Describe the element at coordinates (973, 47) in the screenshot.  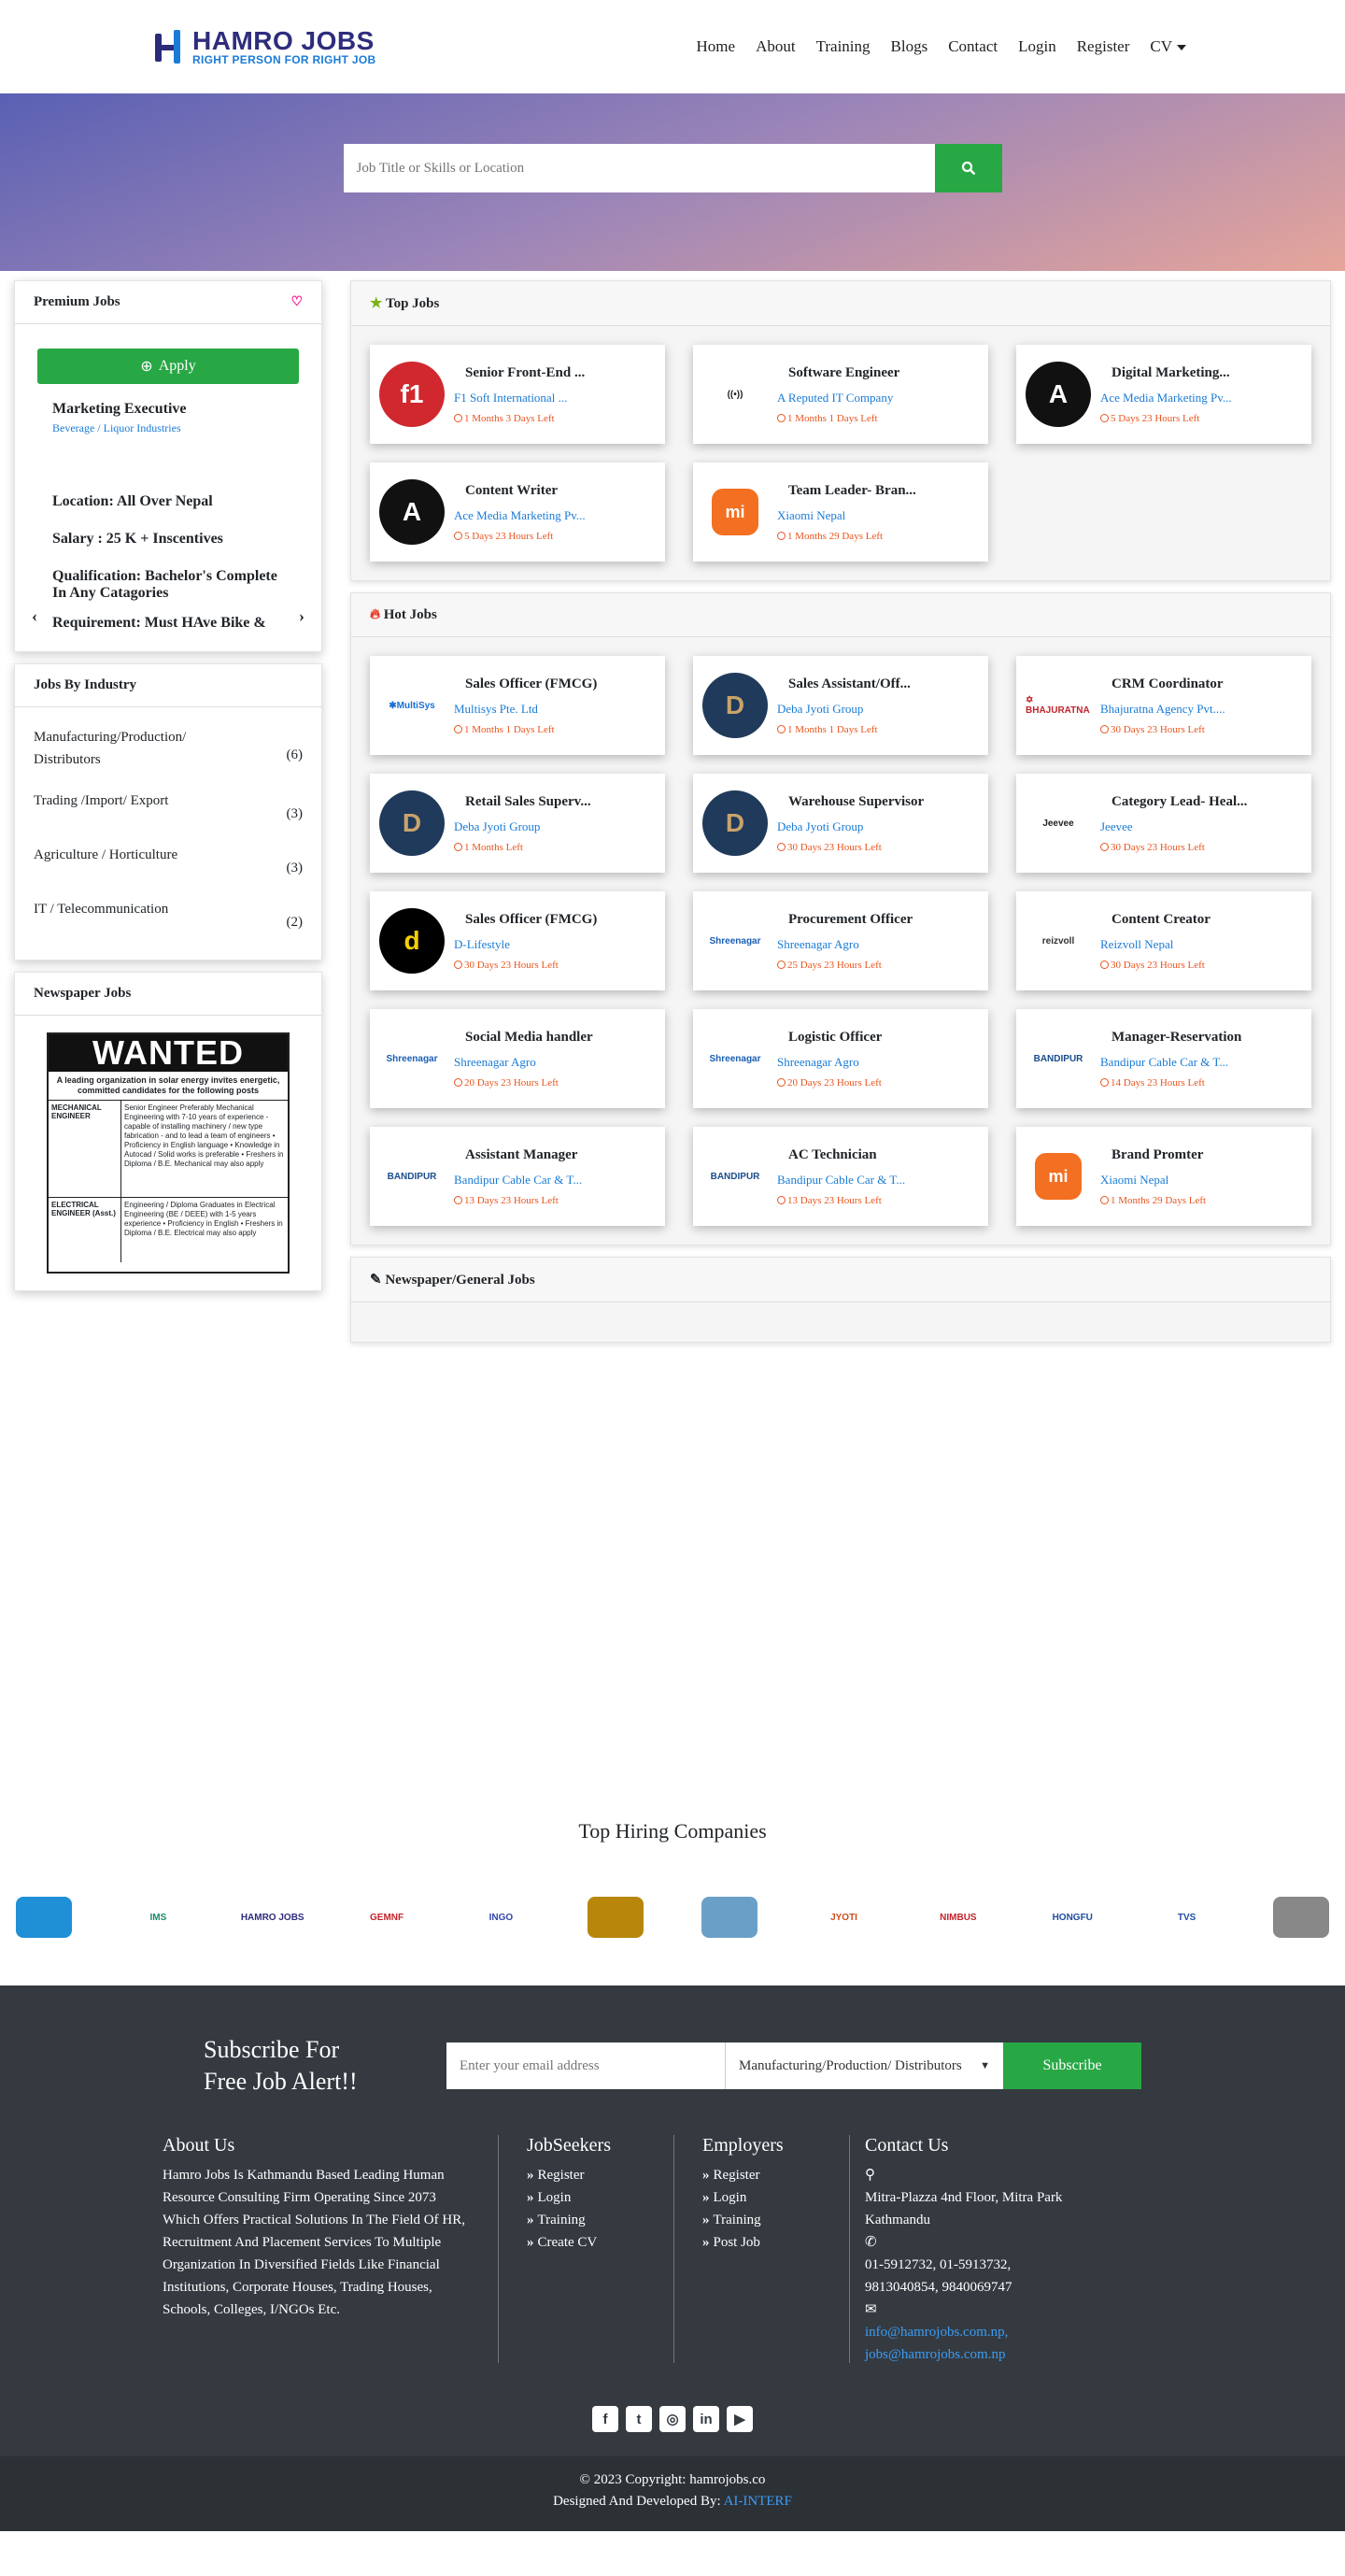
I see `nav-contact: Contact` at that location.